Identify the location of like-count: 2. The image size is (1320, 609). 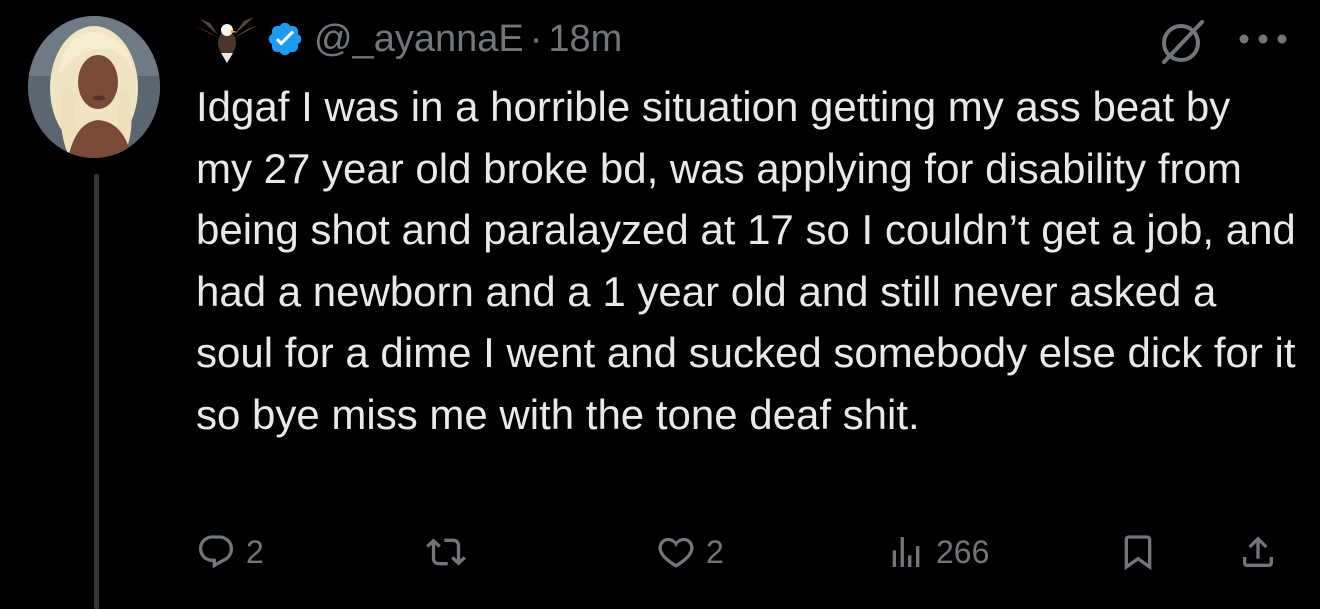
(715, 551).